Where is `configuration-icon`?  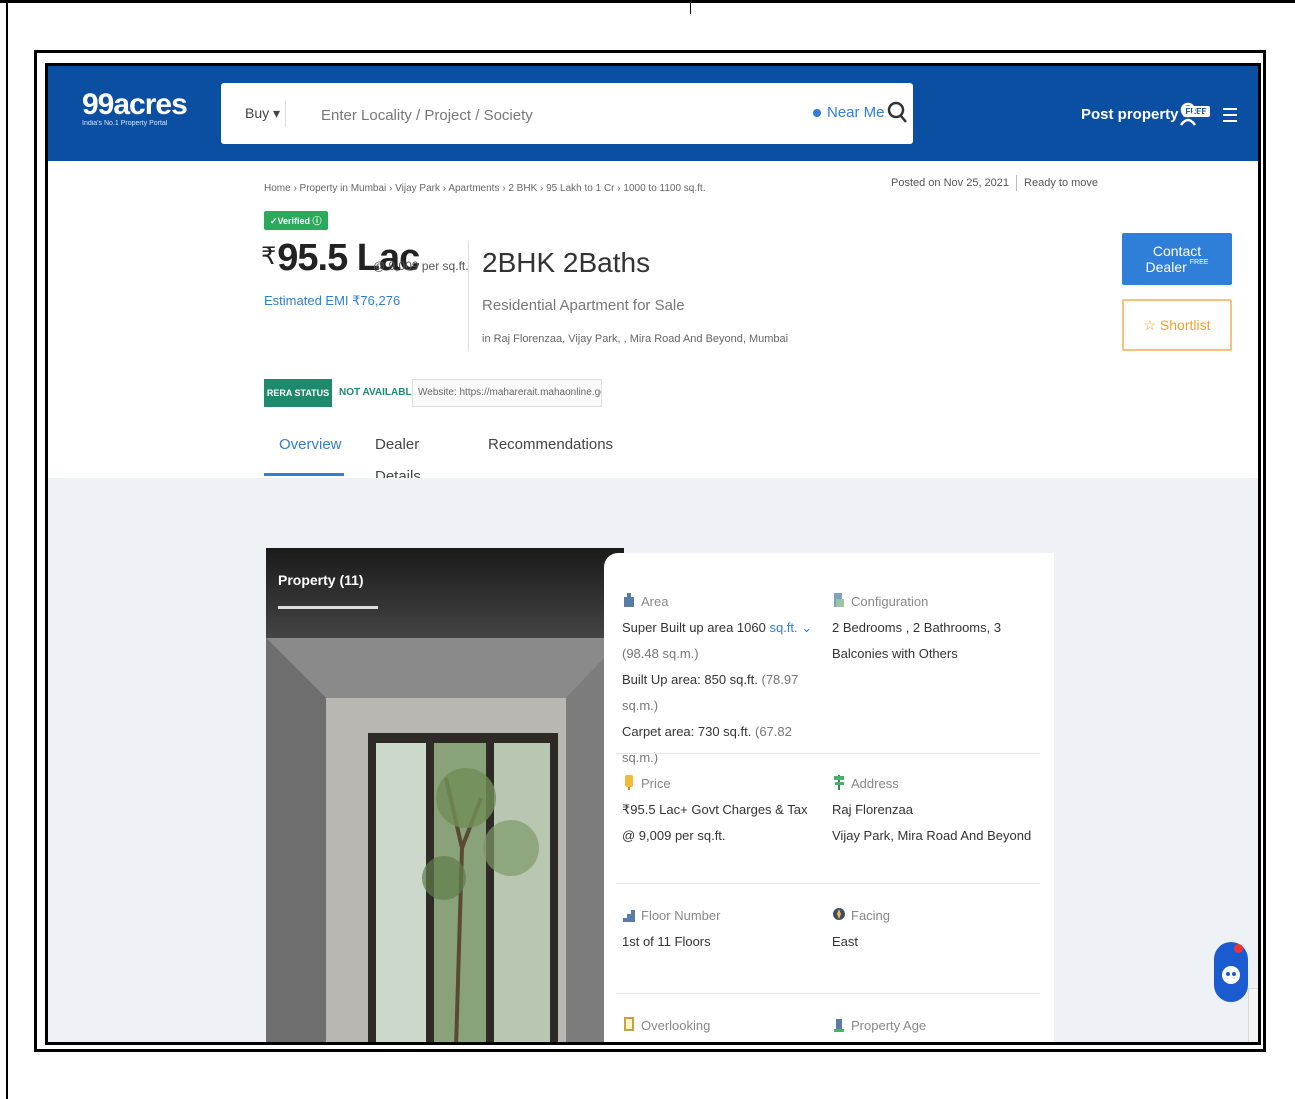 configuration-icon is located at coordinates (839, 600).